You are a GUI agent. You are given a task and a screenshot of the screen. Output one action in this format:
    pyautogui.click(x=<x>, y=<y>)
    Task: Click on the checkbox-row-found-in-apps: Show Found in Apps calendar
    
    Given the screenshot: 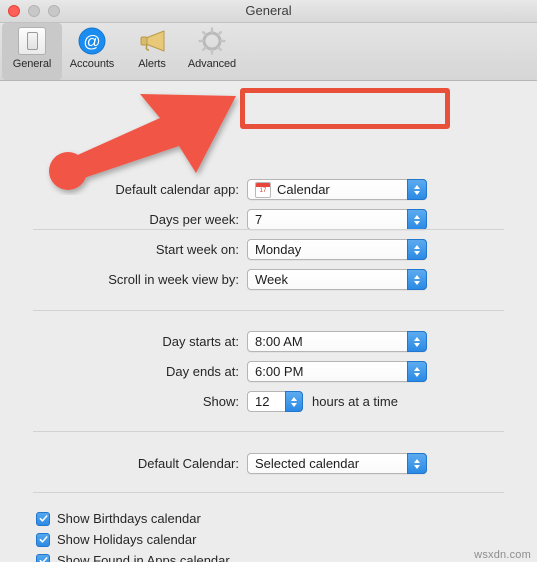 What is the action you would take?
    pyautogui.click(x=133, y=557)
    